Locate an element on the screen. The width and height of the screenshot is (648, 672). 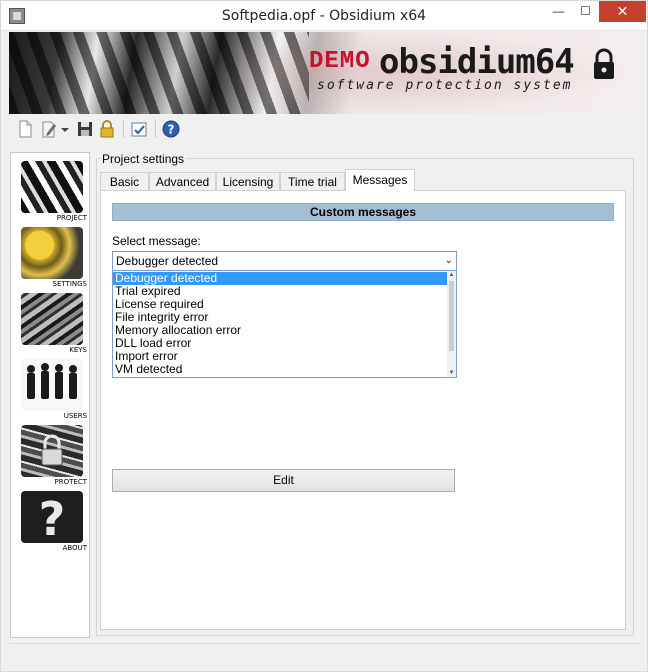
list-item: VM detected is located at coordinates (280, 369).